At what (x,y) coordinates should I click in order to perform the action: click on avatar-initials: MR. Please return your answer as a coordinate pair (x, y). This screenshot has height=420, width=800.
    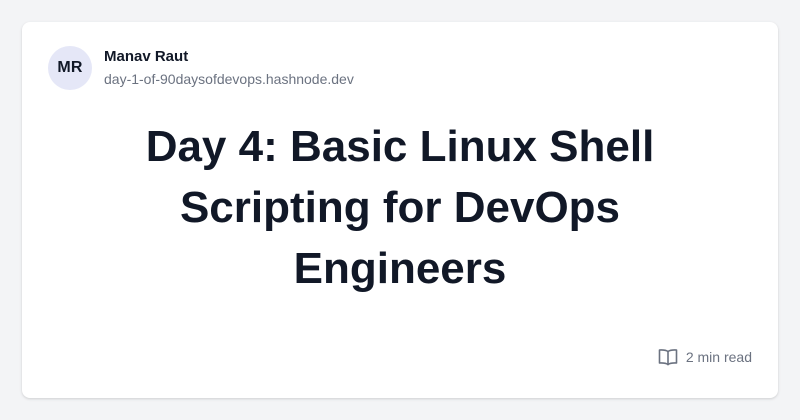
    Looking at the image, I should click on (70, 67).